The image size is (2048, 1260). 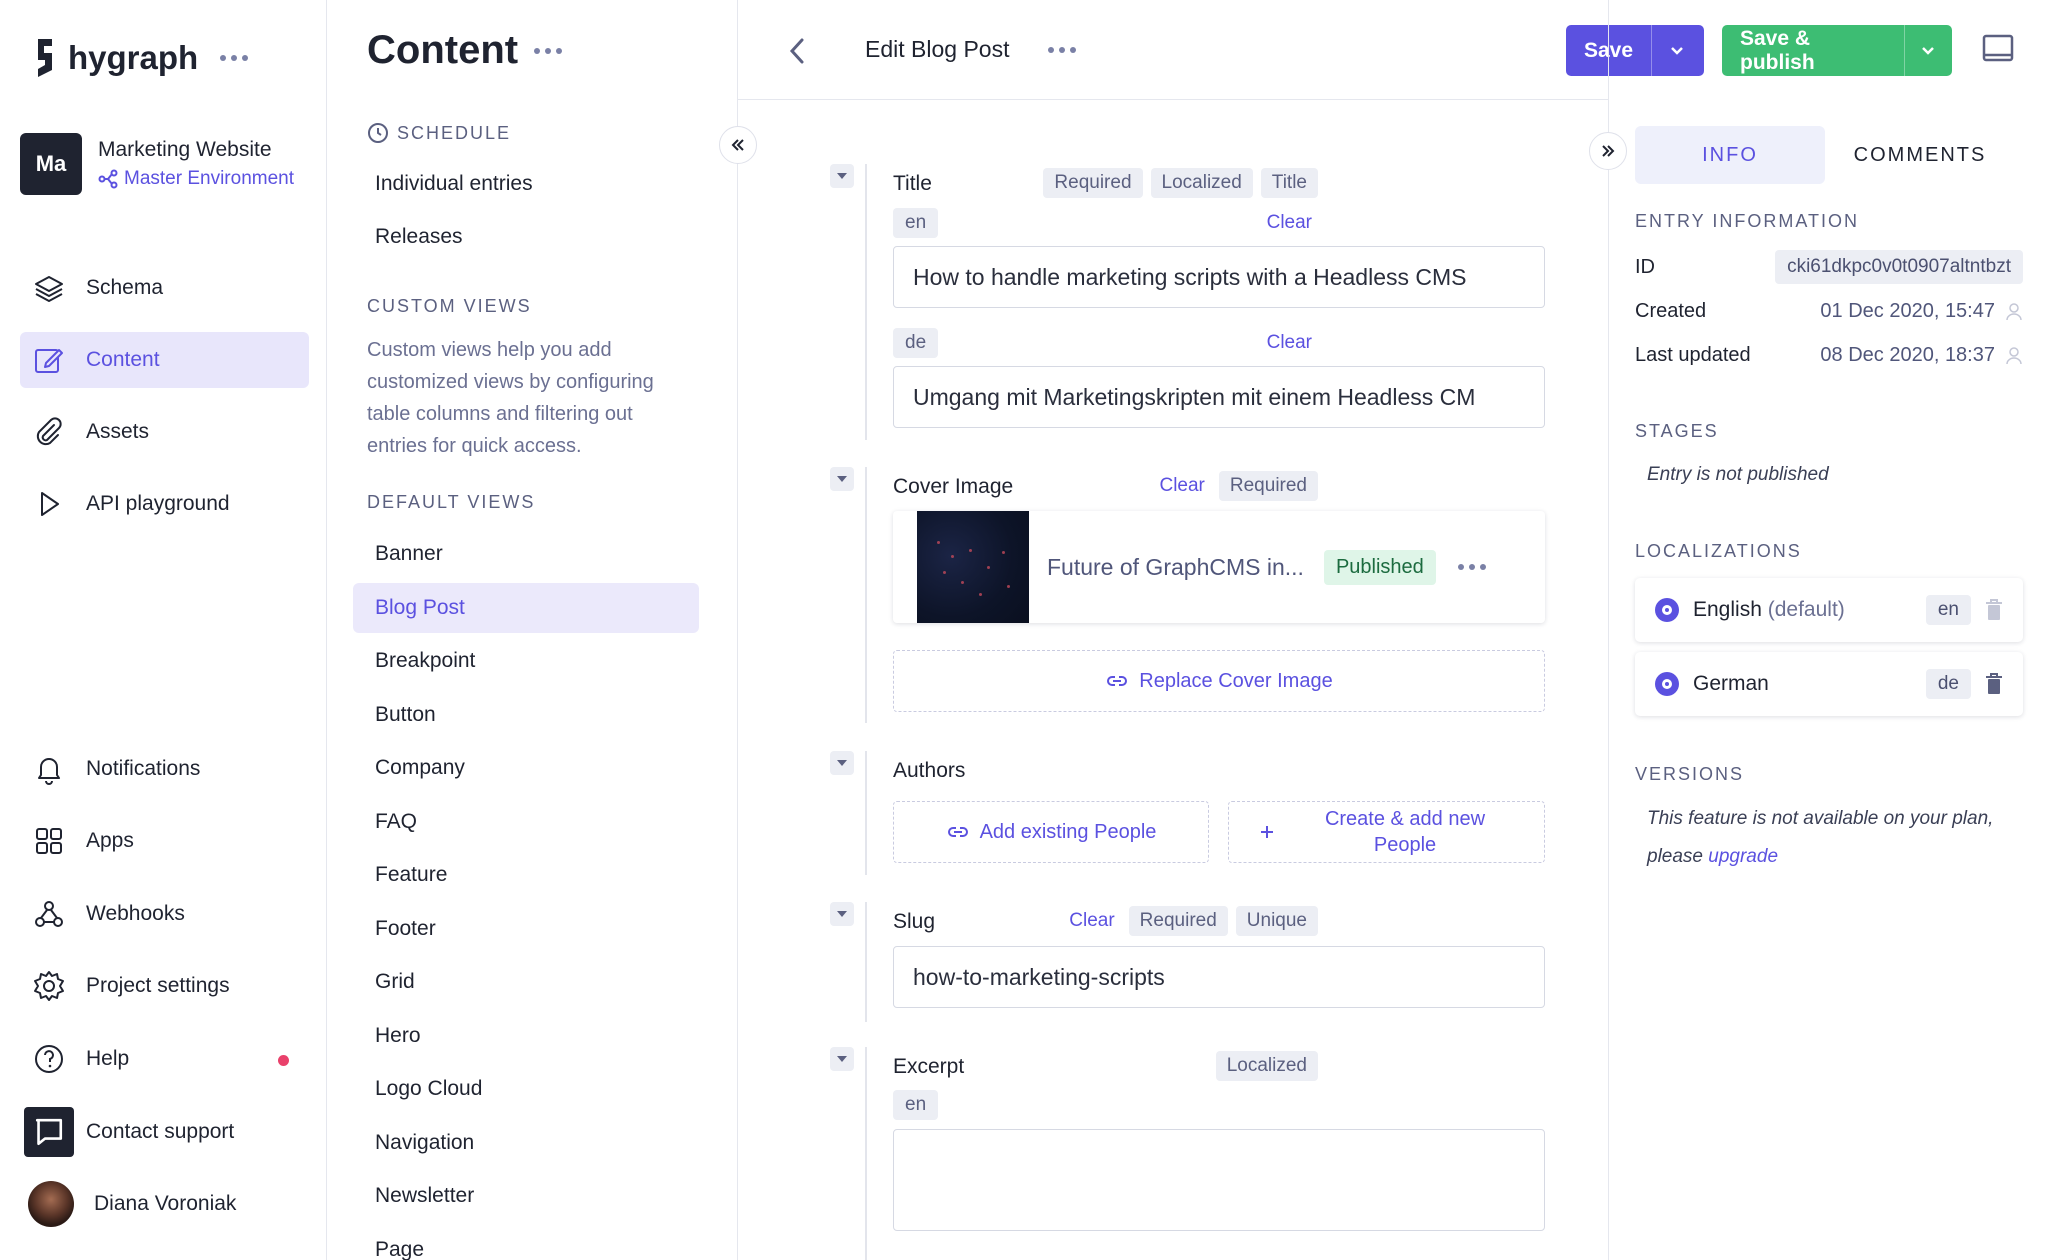 I want to click on title-field-tags: Required Localized Title, so click(x=1180, y=183).